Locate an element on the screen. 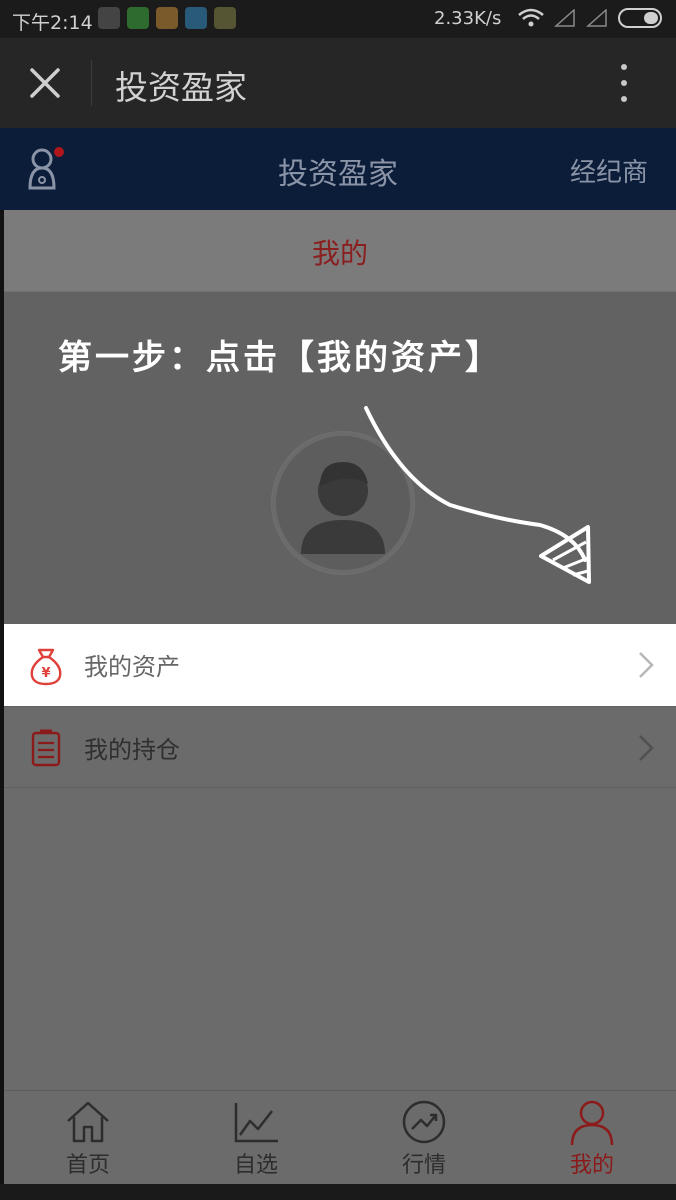  money-bag-icon: ¥ is located at coordinates (46, 667).